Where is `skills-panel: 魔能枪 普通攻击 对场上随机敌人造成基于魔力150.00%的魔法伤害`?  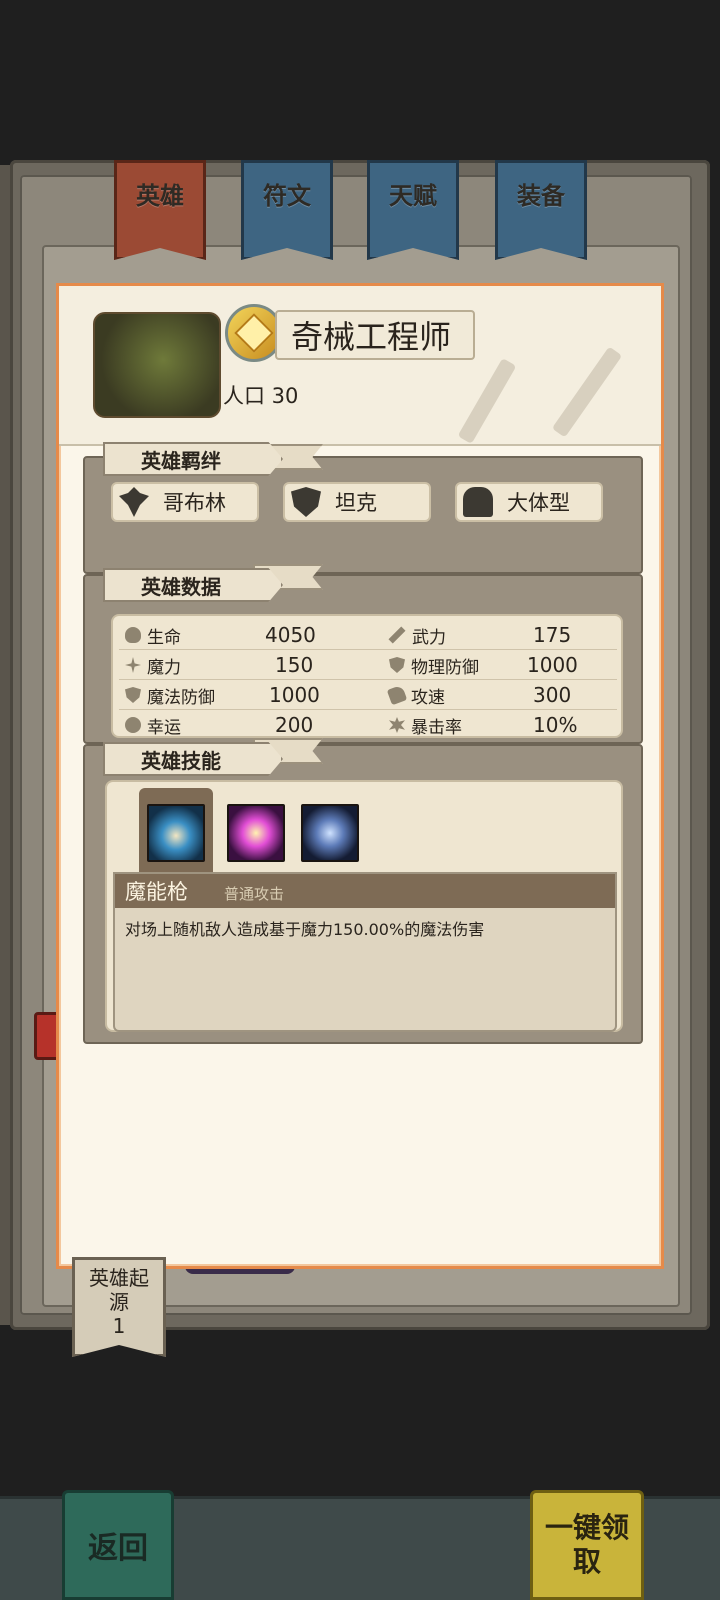 skills-panel: 魔能枪 普通攻击 对场上随机敌人造成基于魔力150.00%的魔法伤害 is located at coordinates (364, 906).